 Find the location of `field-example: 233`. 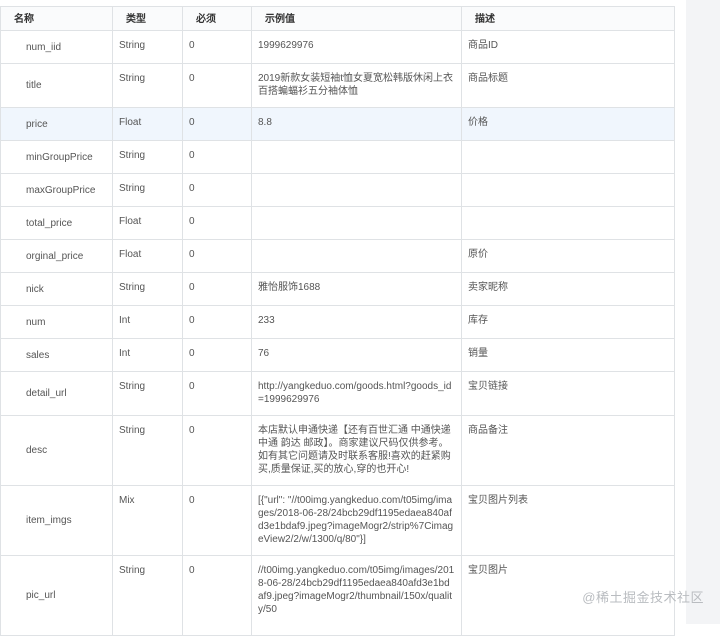

field-example: 233 is located at coordinates (356, 322).